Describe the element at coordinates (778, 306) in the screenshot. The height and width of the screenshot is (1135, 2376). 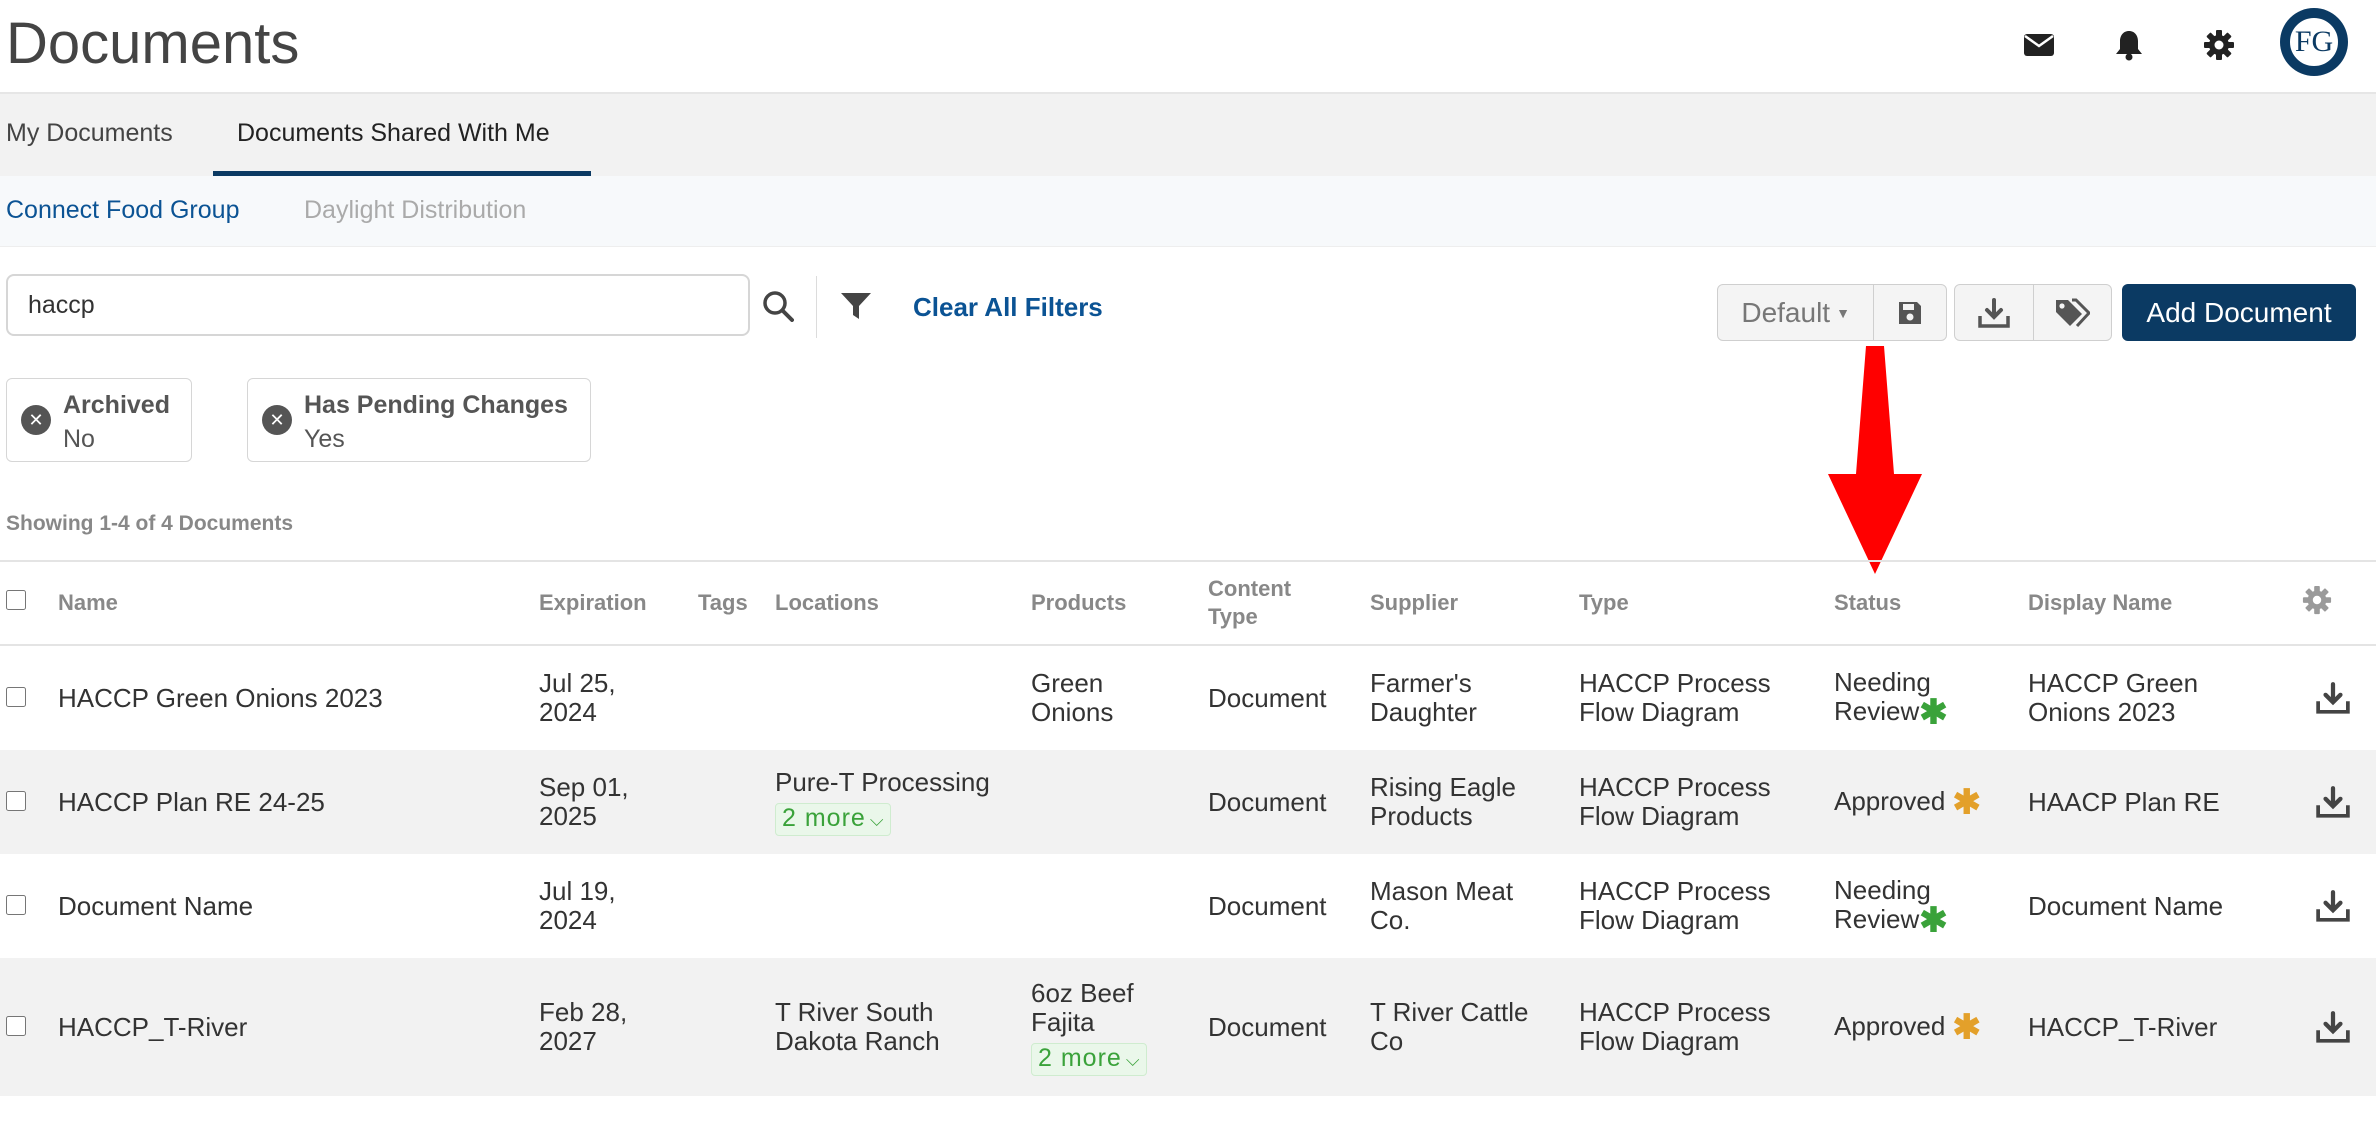
I see `search-icon` at that location.